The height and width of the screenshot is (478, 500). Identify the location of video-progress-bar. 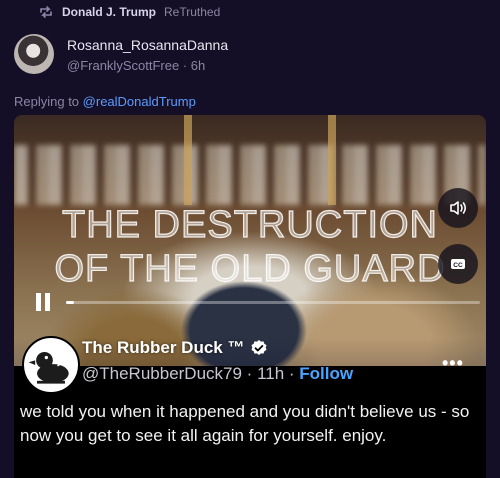
(273, 302).